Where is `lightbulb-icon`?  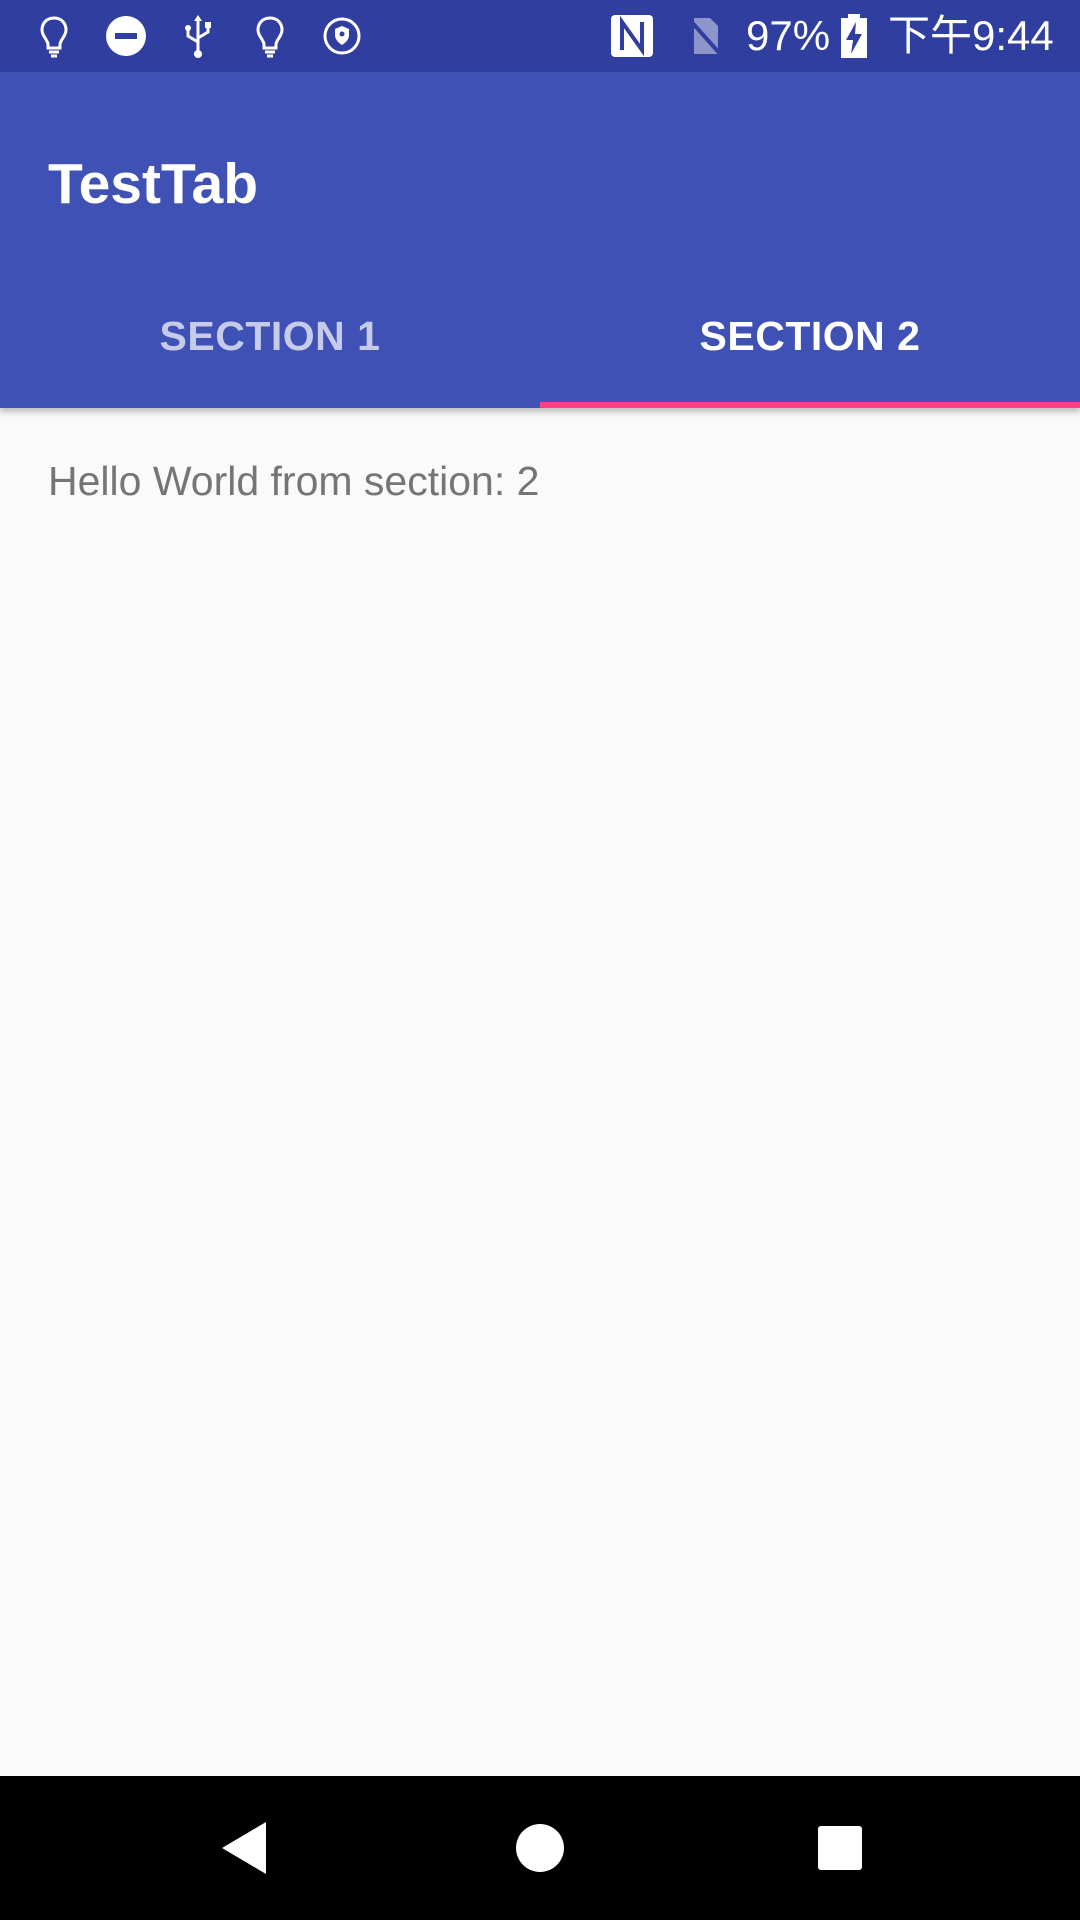 lightbulb-icon is located at coordinates (54, 37).